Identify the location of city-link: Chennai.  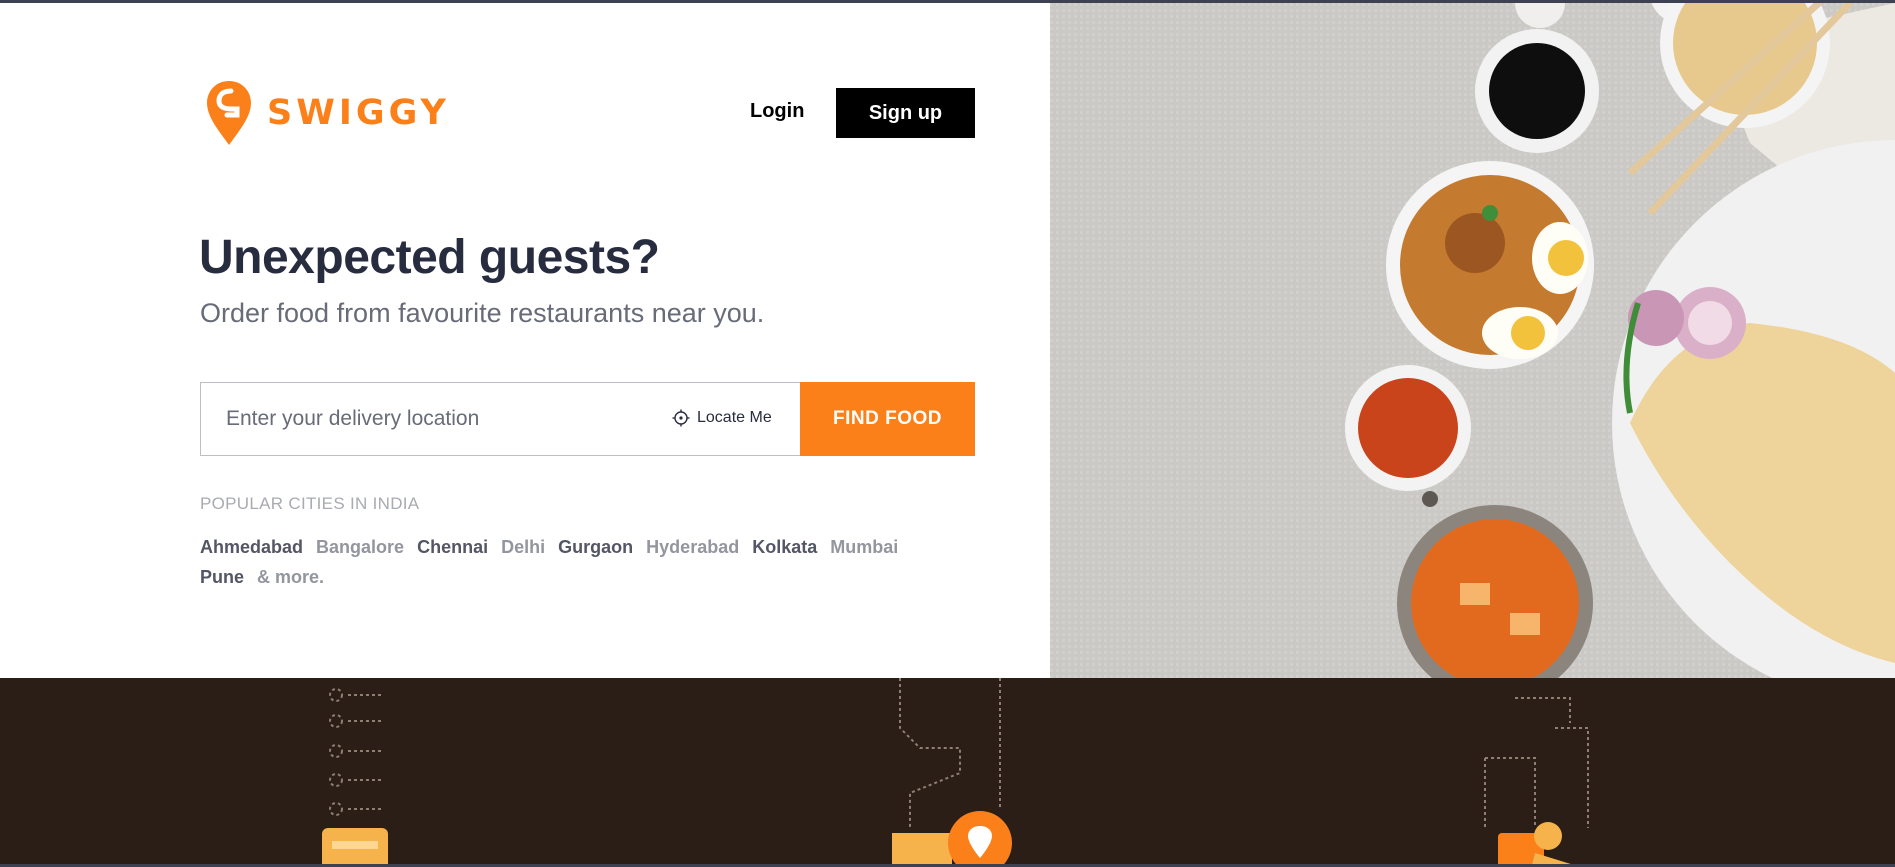
(452, 547).